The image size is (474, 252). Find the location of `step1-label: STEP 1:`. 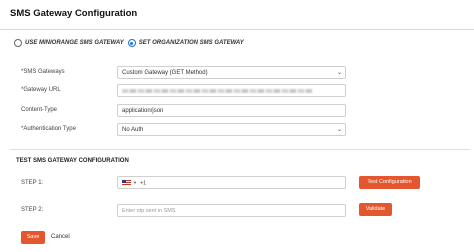

step1-label: STEP 1: is located at coordinates (32, 183).